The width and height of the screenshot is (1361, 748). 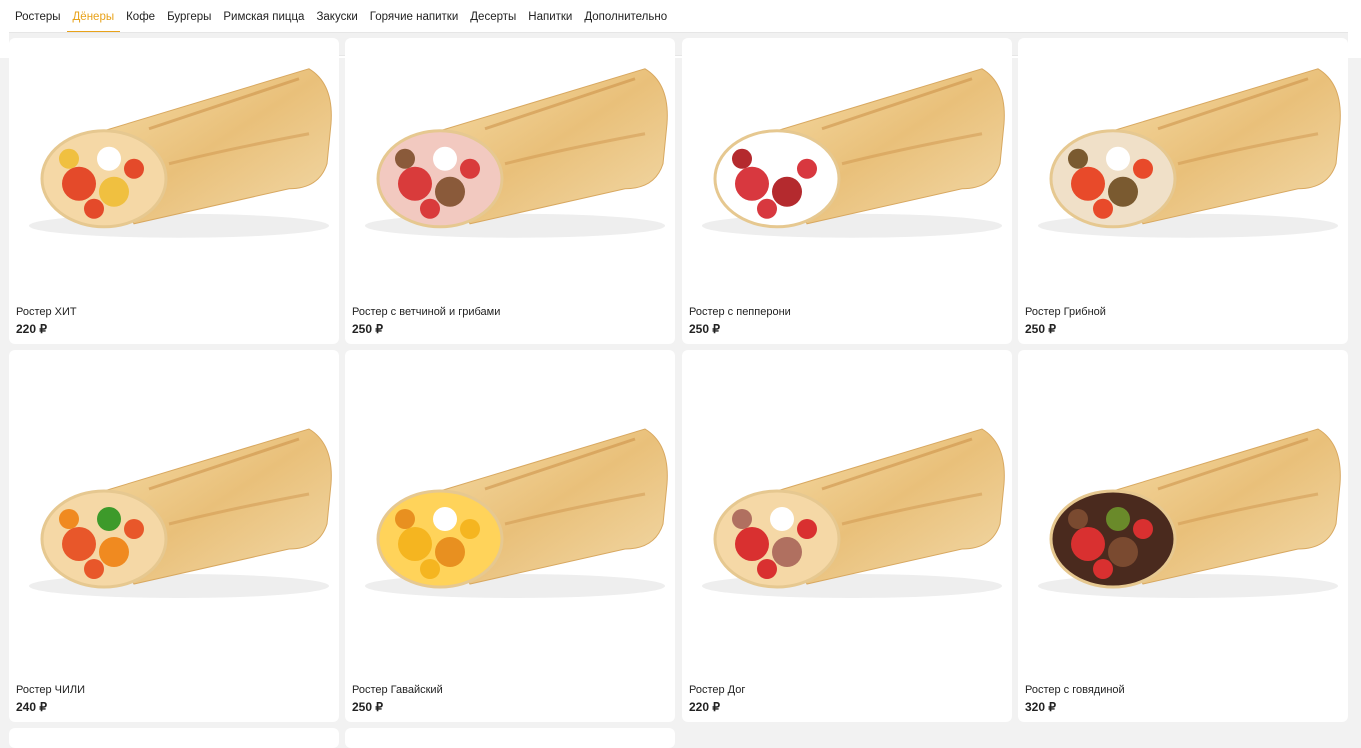 I want to click on product-name: Ростер с говядиной, so click(x=1075, y=690).